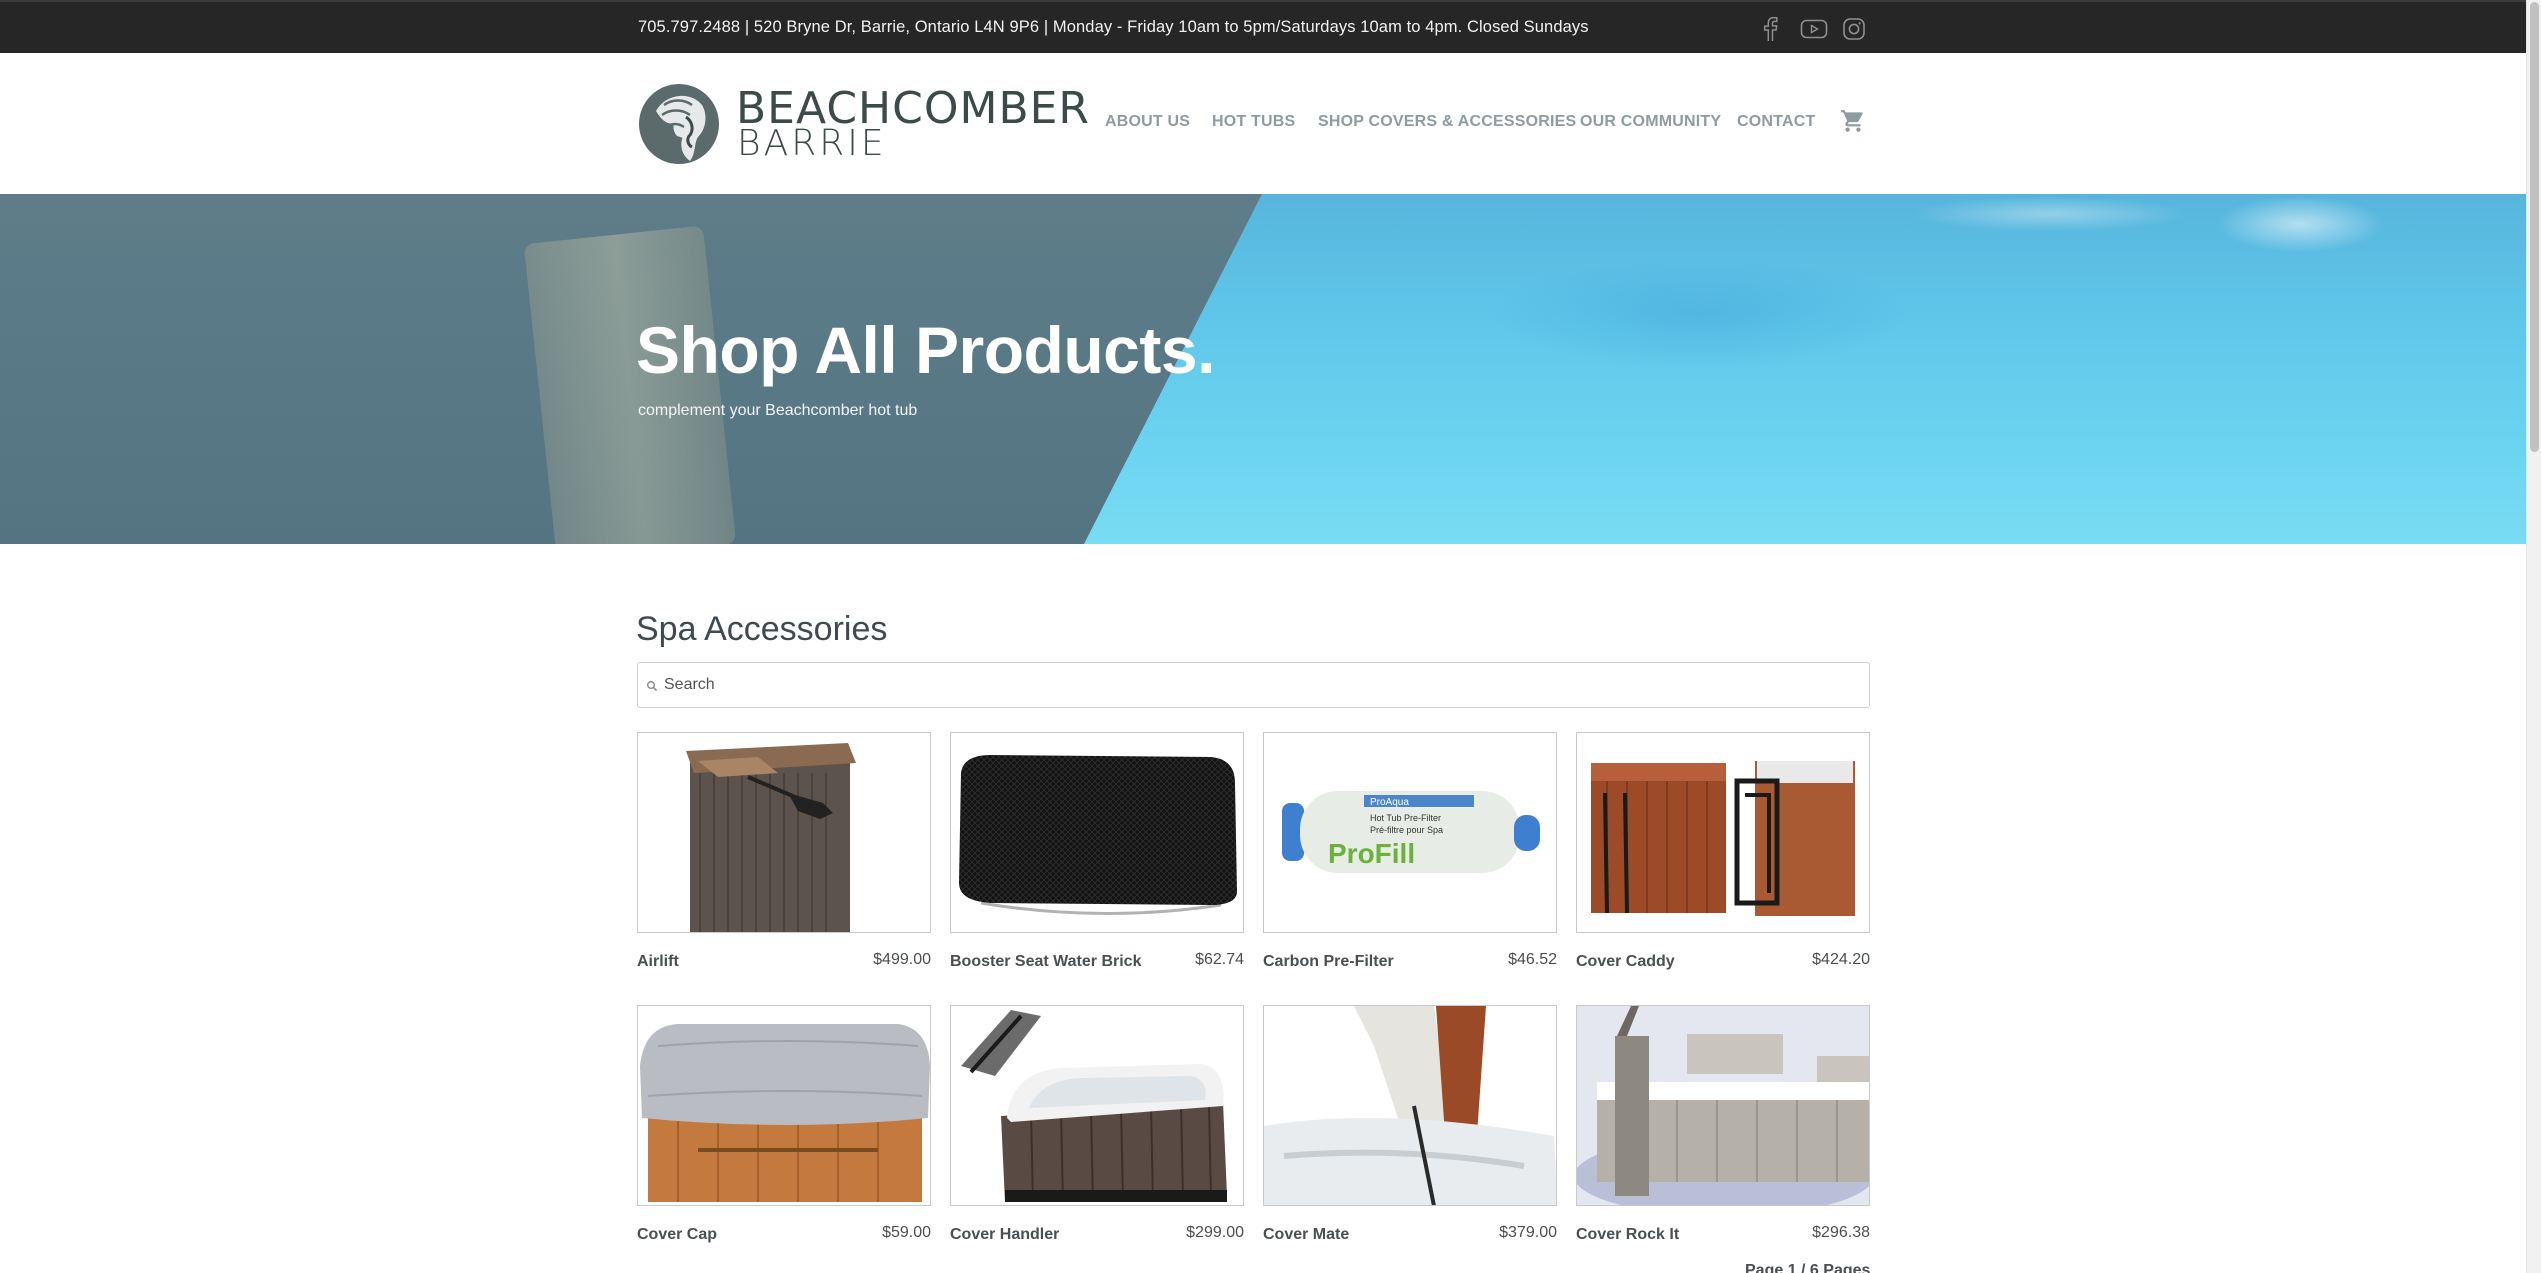 This screenshot has height=1273, width=2541. I want to click on svg-text: ProAqua, so click(1389, 802).